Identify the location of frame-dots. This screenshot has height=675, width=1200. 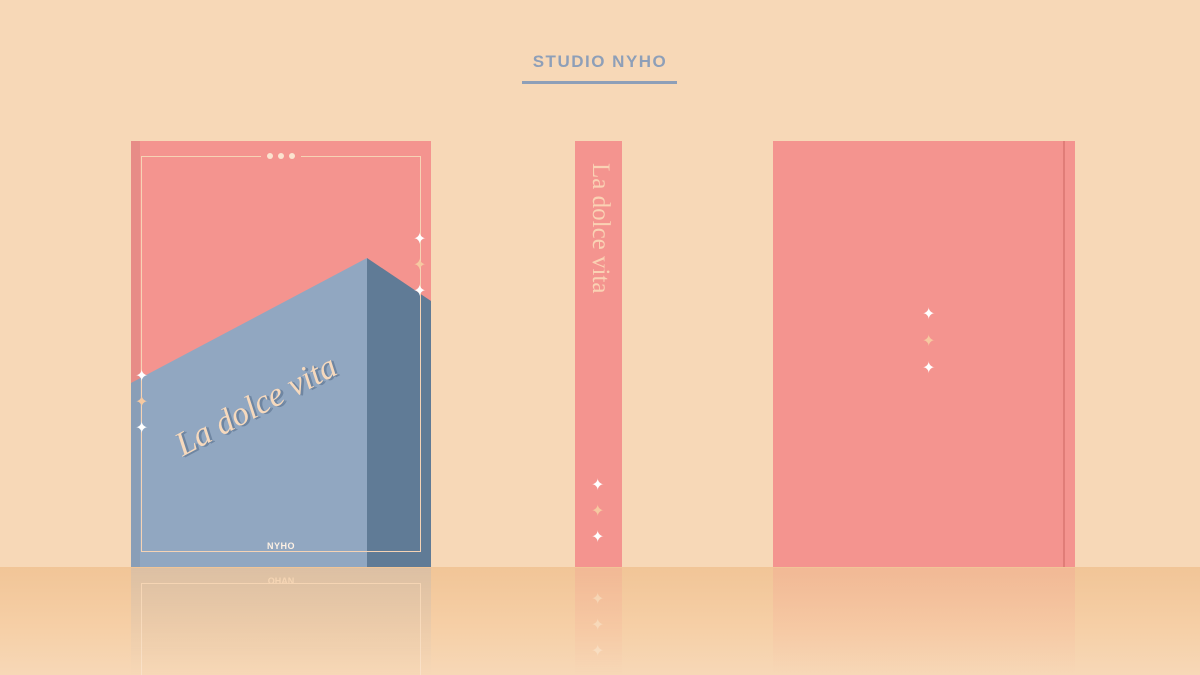
(281, 156).